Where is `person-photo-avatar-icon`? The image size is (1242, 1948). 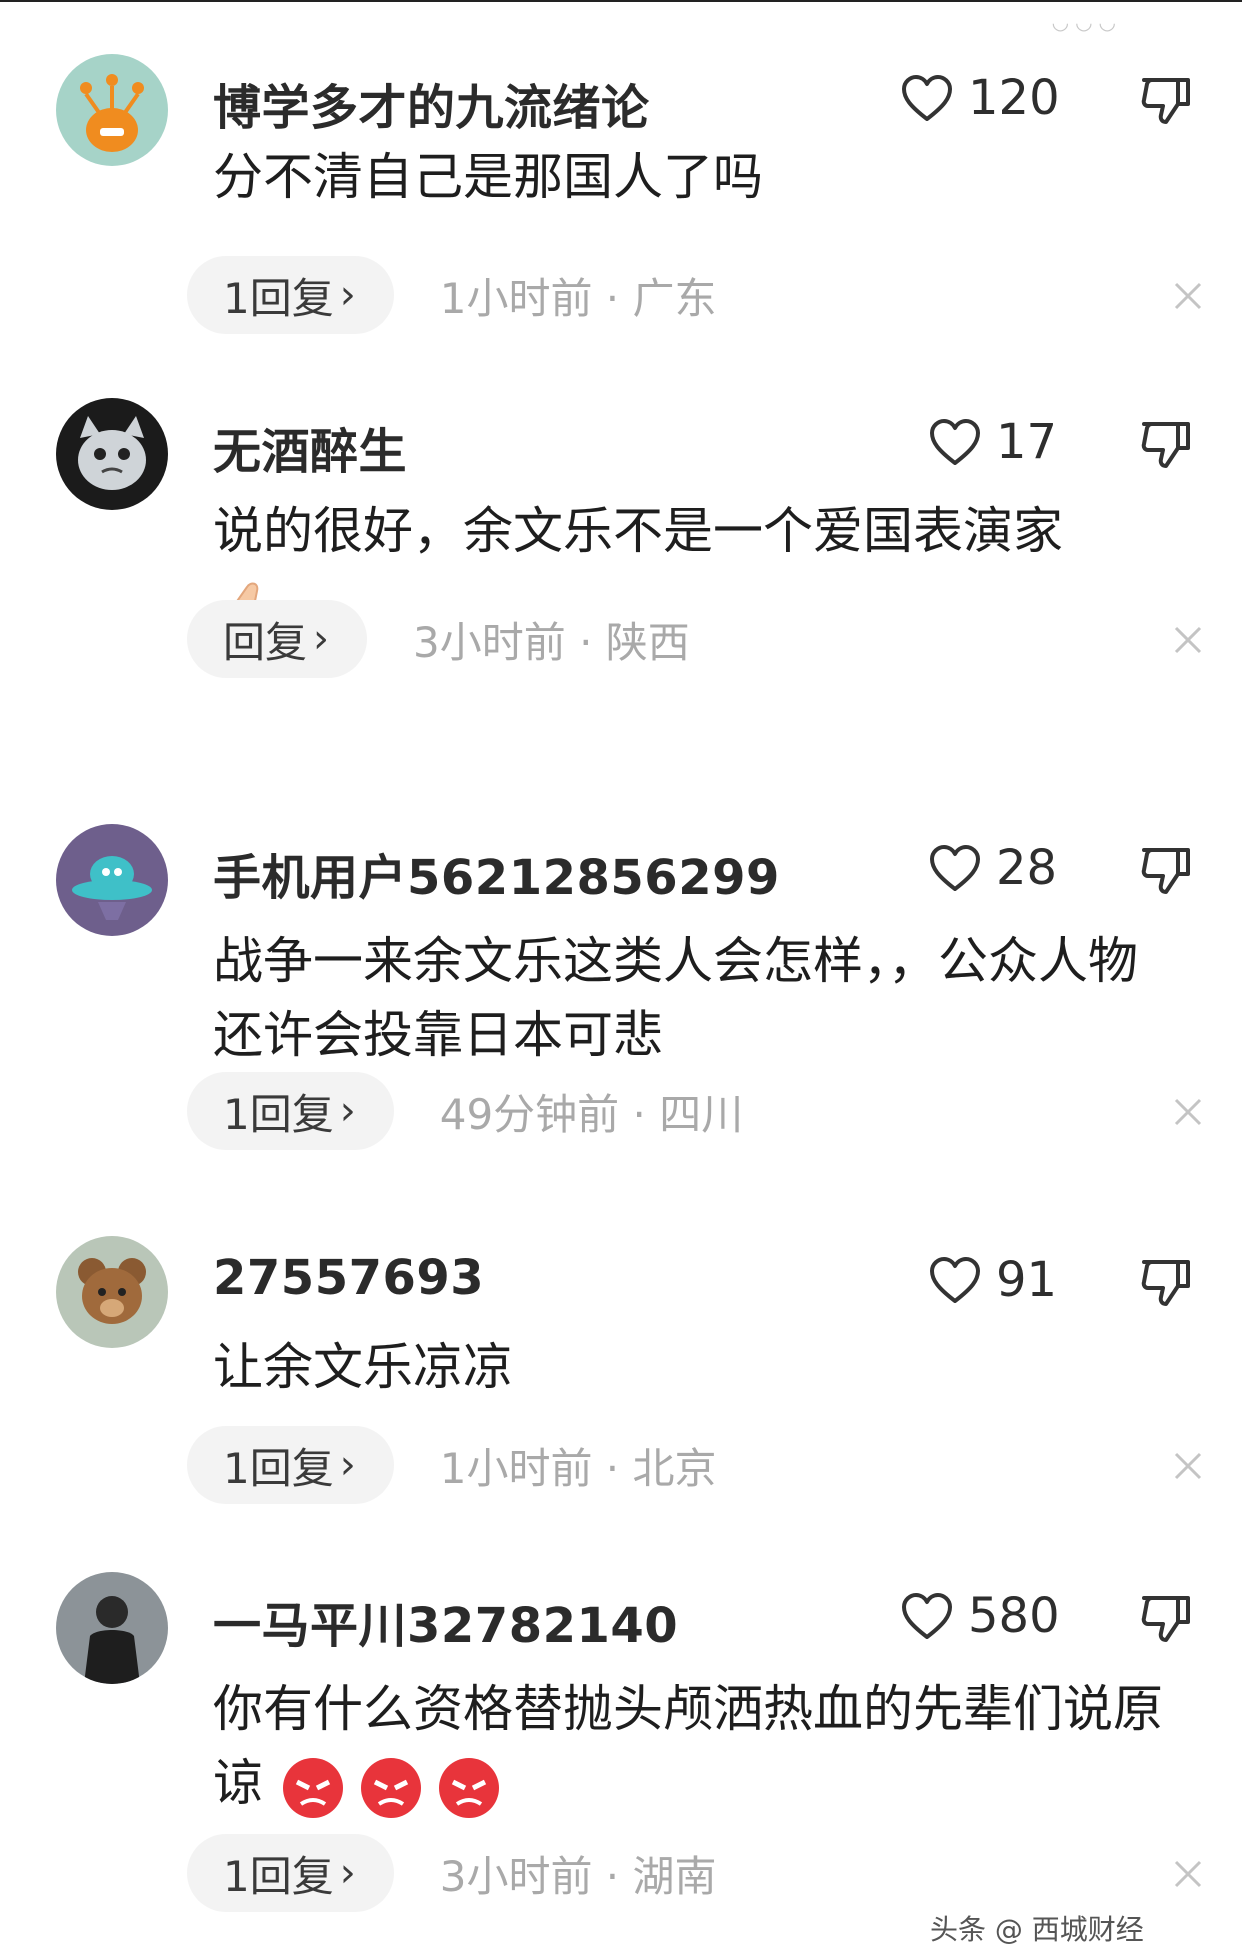 person-photo-avatar-icon is located at coordinates (112, 1628).